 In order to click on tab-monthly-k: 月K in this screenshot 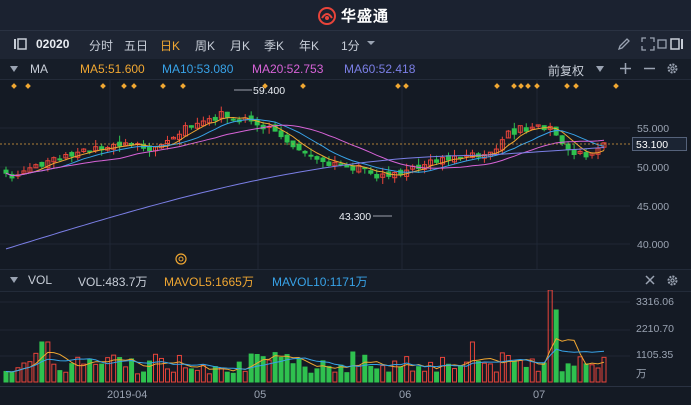, I will do `click(240, 45)`.